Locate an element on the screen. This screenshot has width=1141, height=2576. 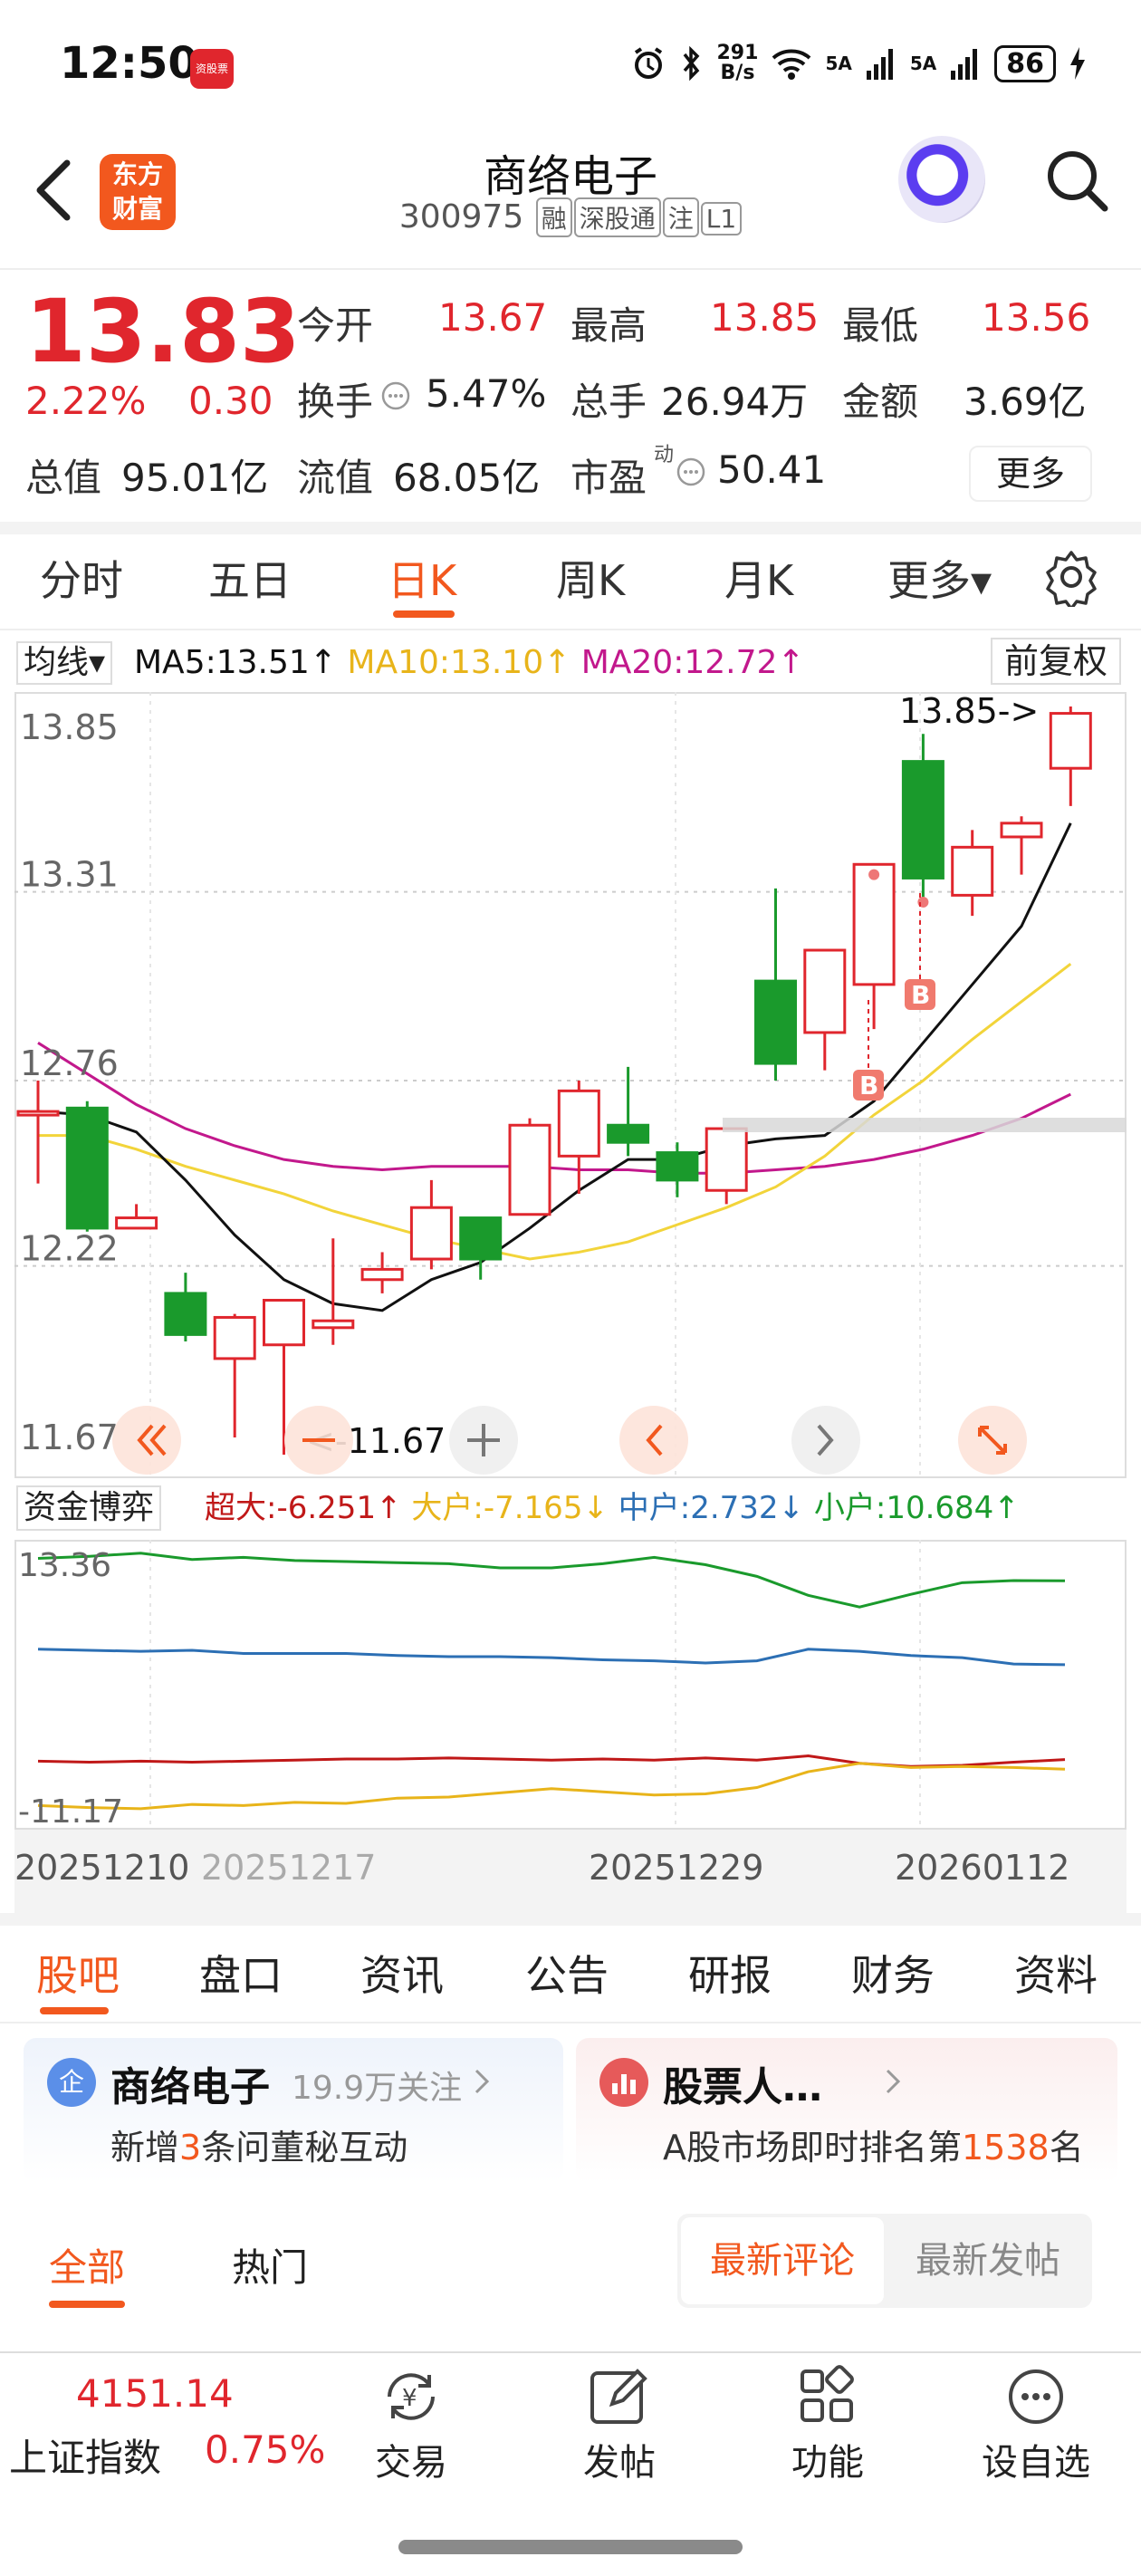
large-value: -7.165↓ is located at coordinates (546, 1508).